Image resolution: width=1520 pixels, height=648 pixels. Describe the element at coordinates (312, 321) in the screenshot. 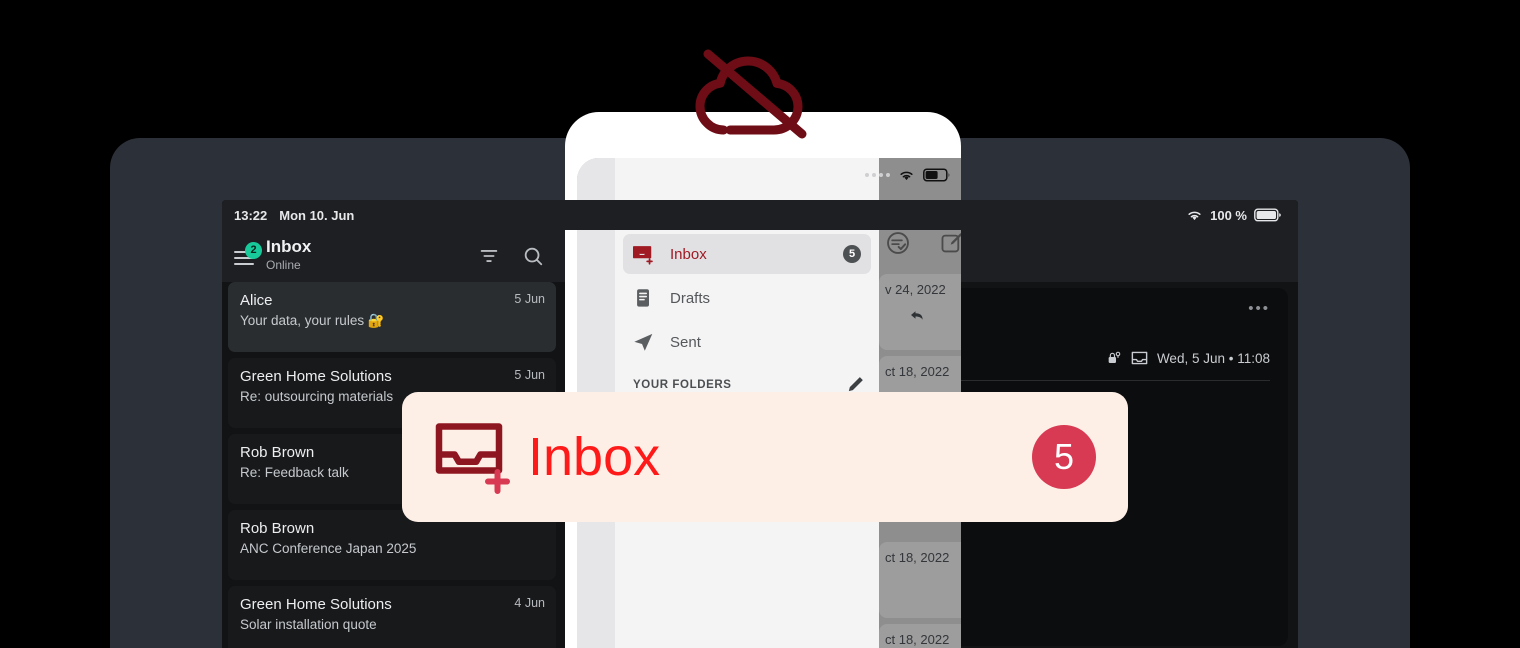

I see `mail-subject: Your data, your rules 🔐` at that location.